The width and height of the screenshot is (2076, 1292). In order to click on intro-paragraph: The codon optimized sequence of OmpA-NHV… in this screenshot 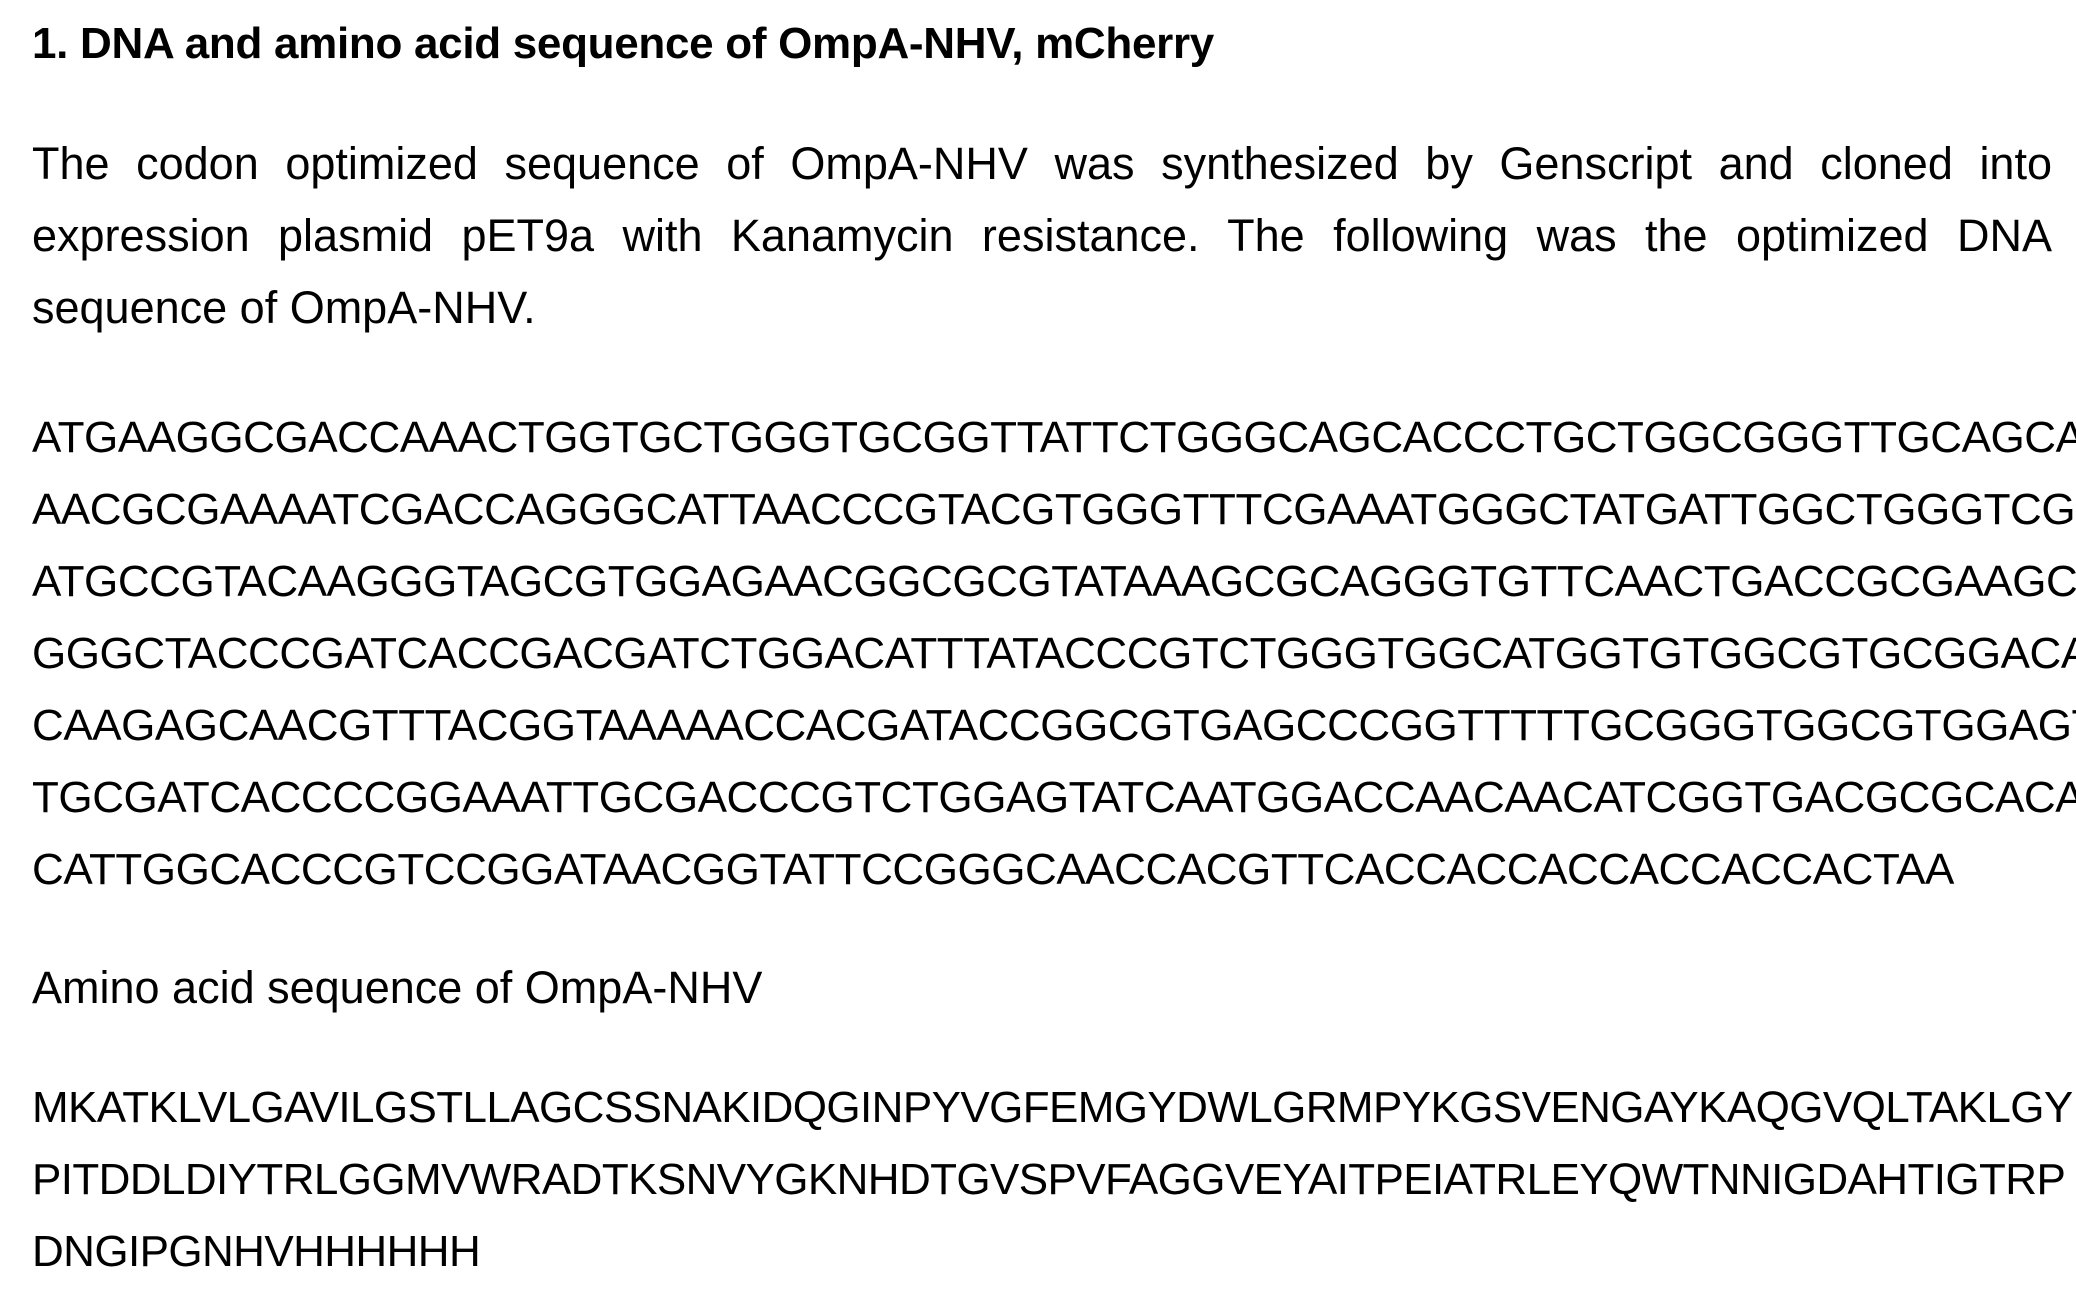, I will do `click(1042, 235)`.